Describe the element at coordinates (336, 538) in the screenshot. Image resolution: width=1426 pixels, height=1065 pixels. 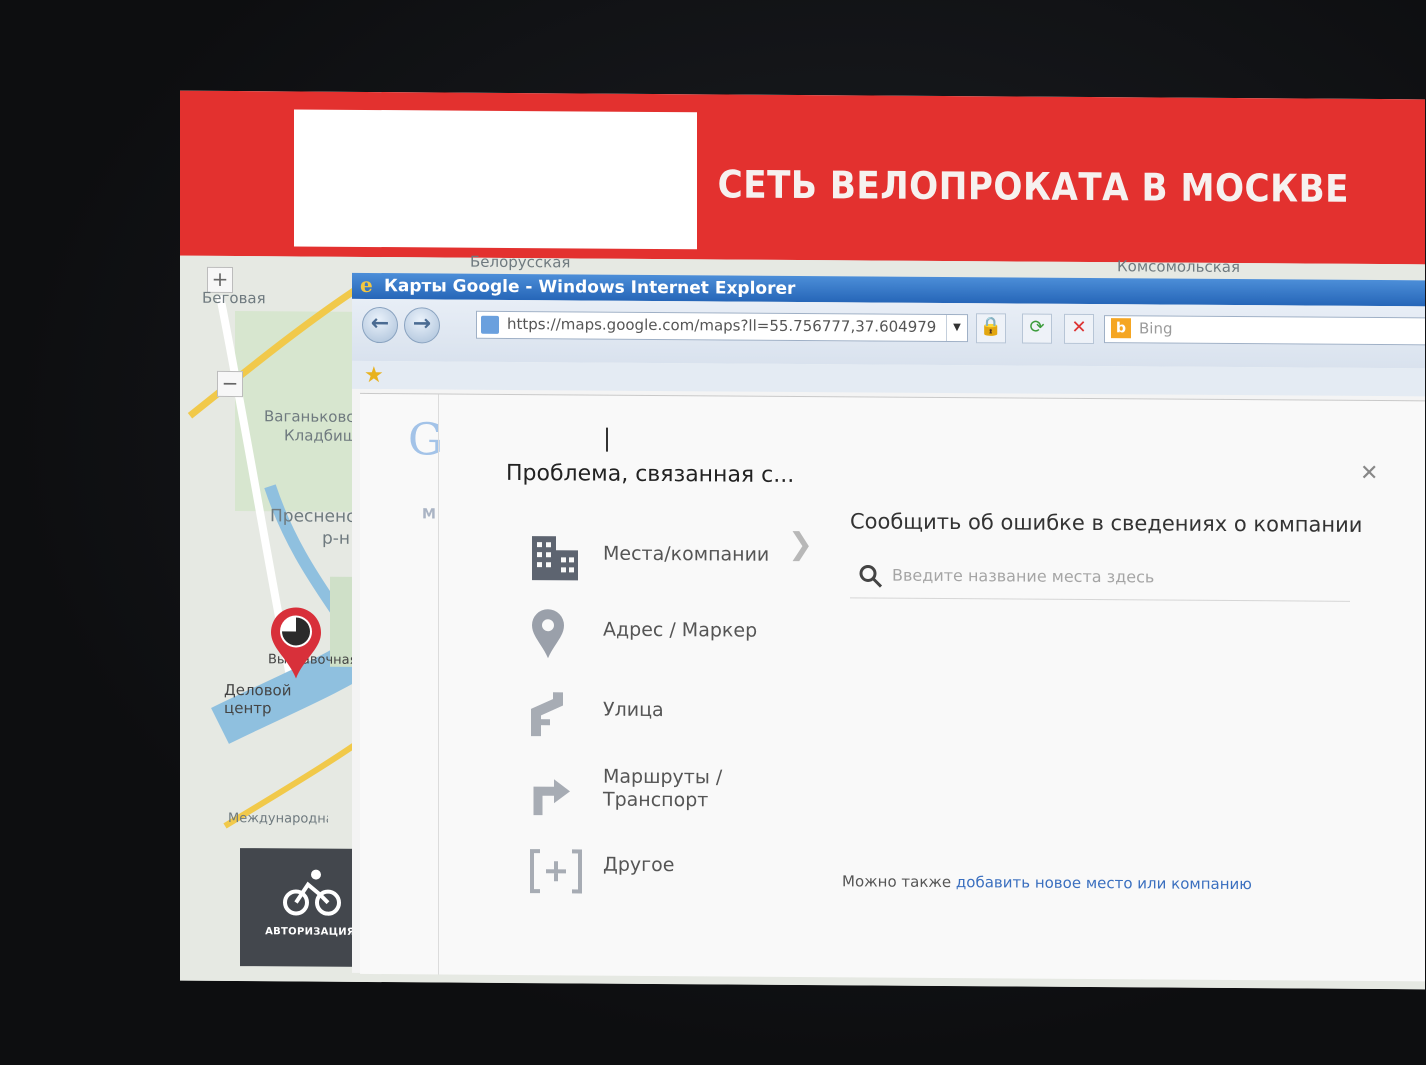
I see `map-label-rayon: р-н` at that location.